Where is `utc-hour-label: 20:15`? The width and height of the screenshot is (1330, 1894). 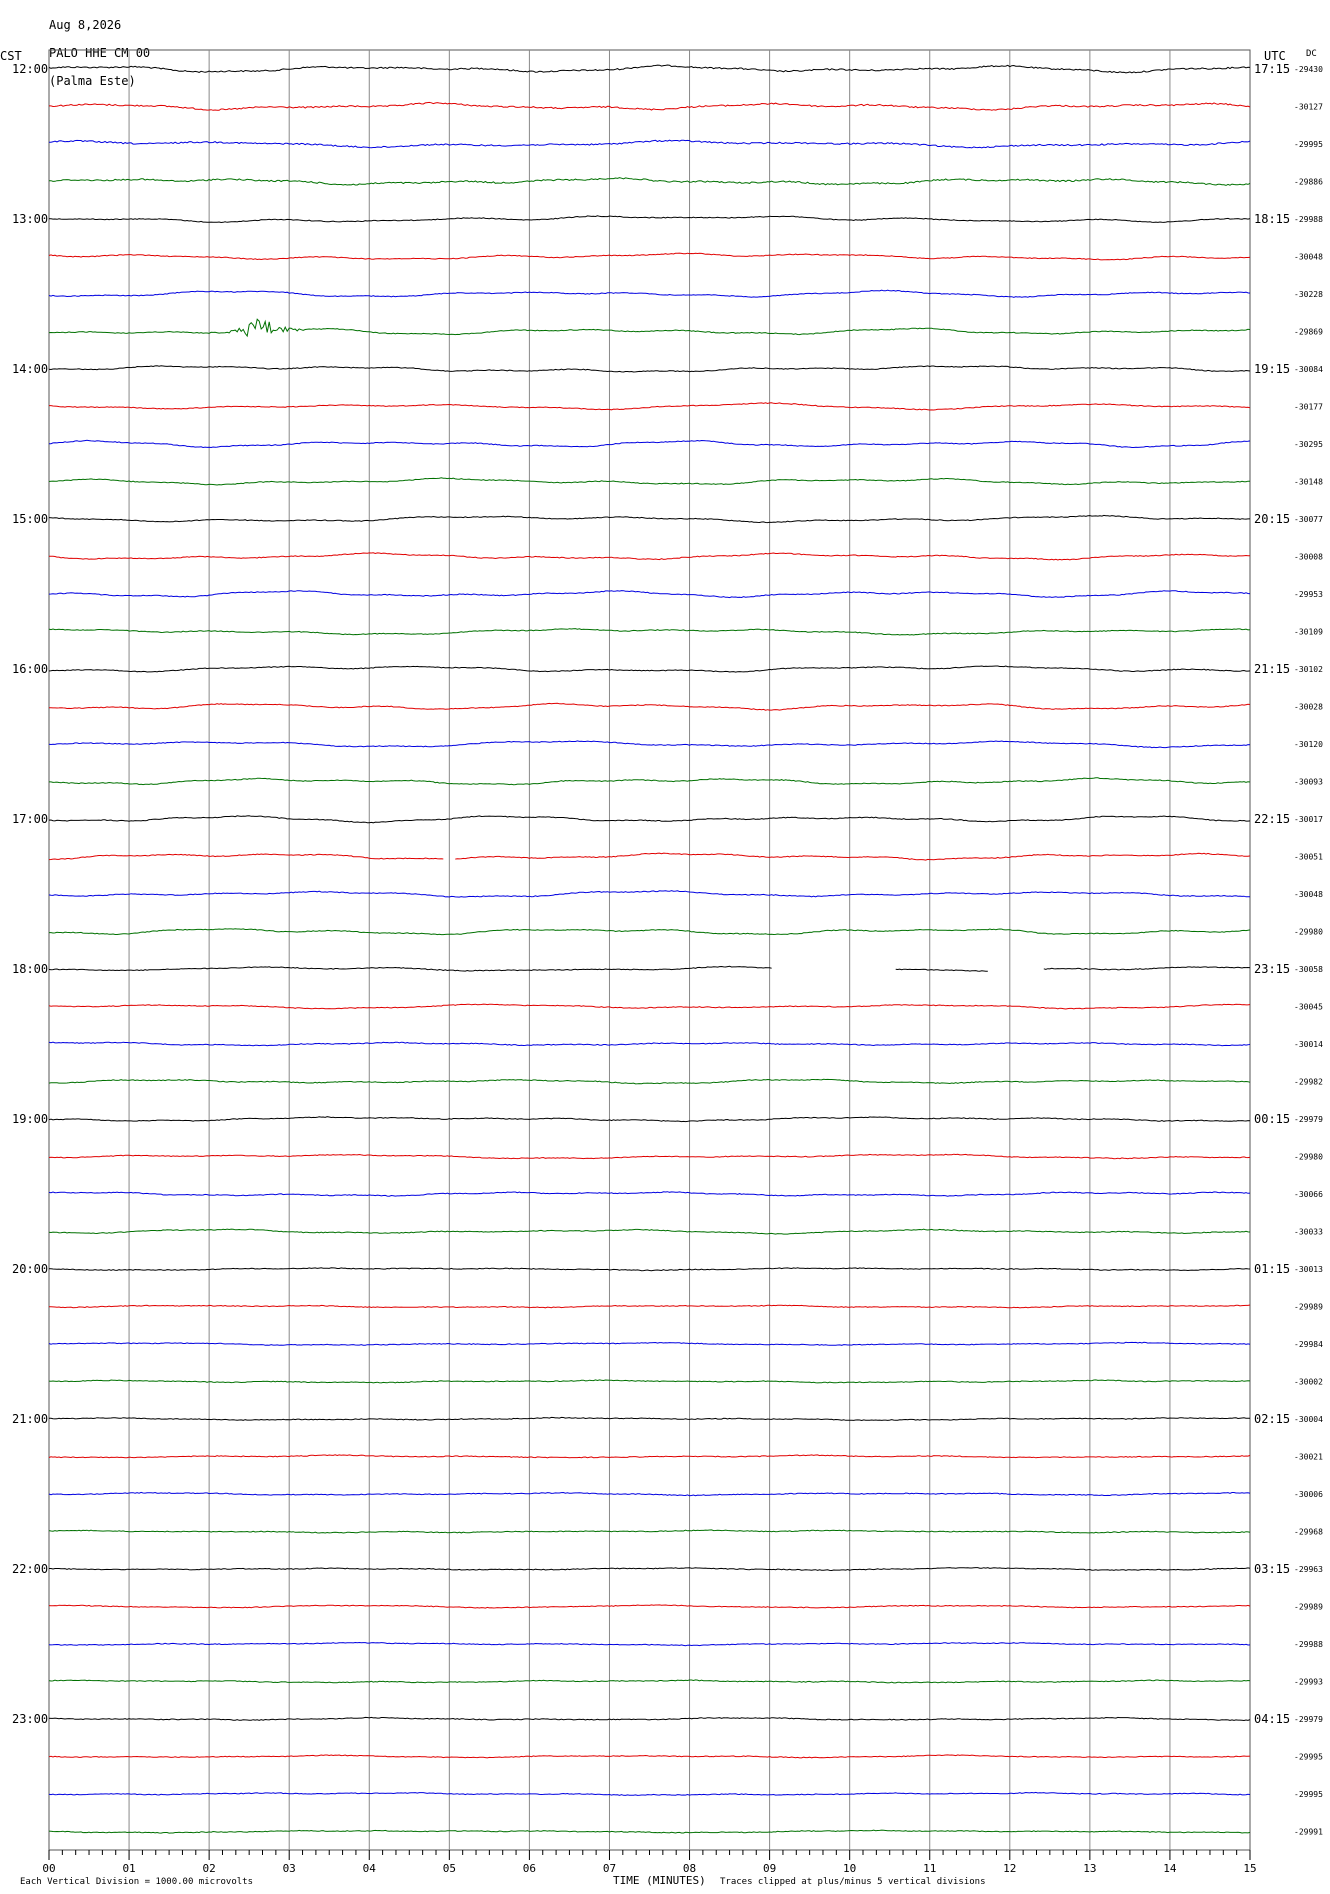 utc-hour-label: 20:15 is located at coordinates (1272, 519).